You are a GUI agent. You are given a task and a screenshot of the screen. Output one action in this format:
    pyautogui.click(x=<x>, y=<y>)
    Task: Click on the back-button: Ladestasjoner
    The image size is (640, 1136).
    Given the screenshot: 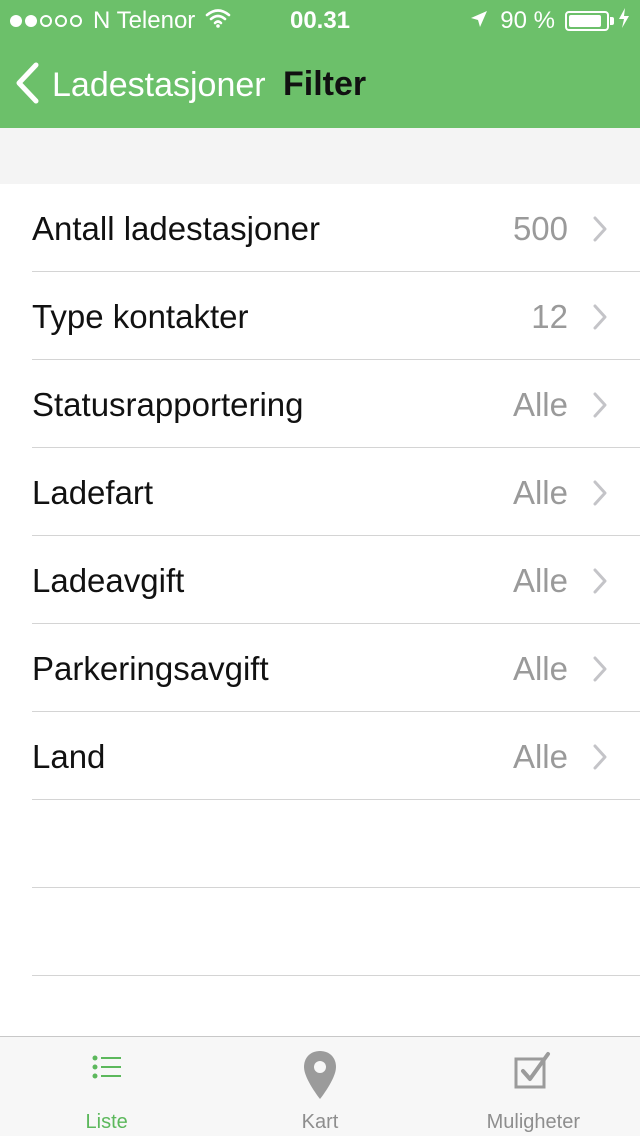 What is the action you would take?
    pyautogui.click(x=140, y=85)
    